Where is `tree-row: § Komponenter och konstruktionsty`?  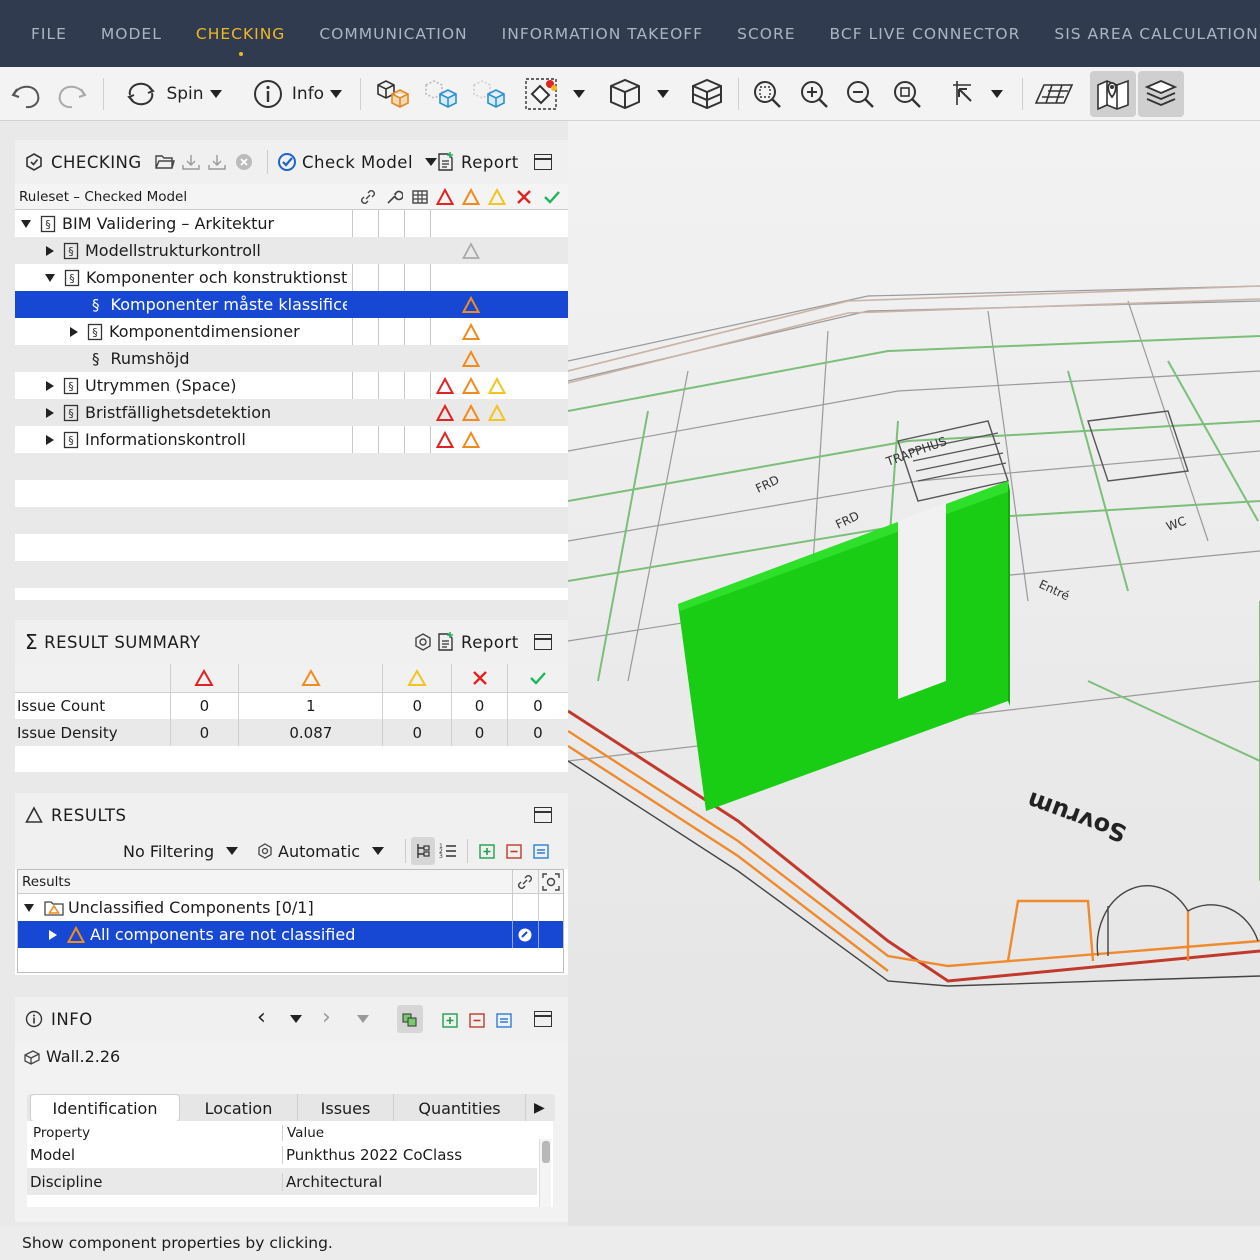
tree-row: § Komponenter och konstruktionsty is located at coordinates (291, 277).